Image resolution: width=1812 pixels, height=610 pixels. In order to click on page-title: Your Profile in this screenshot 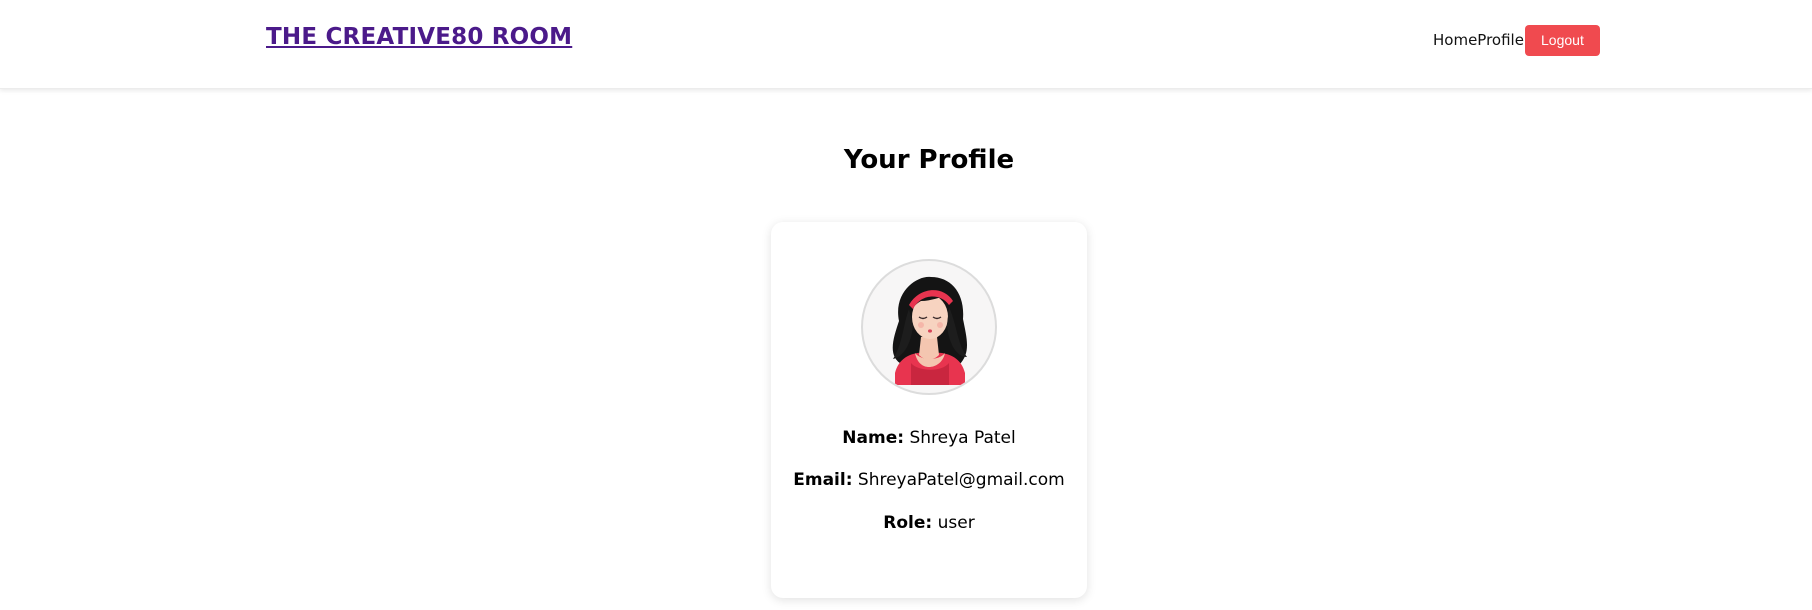, I will do `click(929, 160)`.